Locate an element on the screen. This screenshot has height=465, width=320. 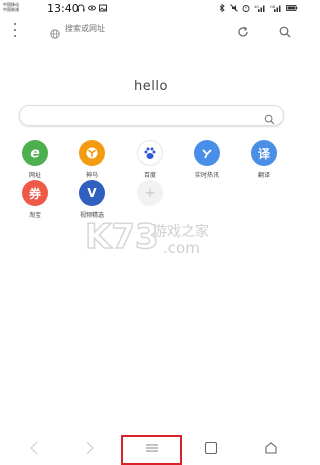
bluetooth-icon is located at coordinates (222, 8).